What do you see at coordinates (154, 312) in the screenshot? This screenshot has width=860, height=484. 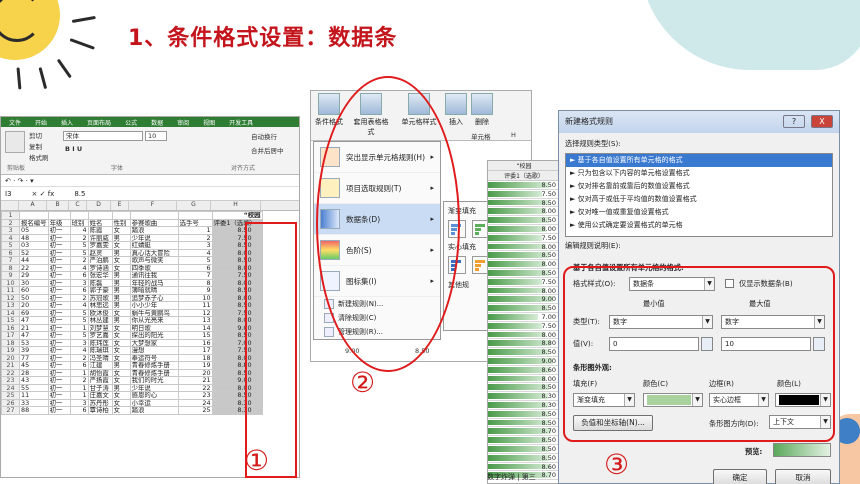 I see `table-cell: 蜗牛与黄鹂鸟` at bounding box center [154, 312].